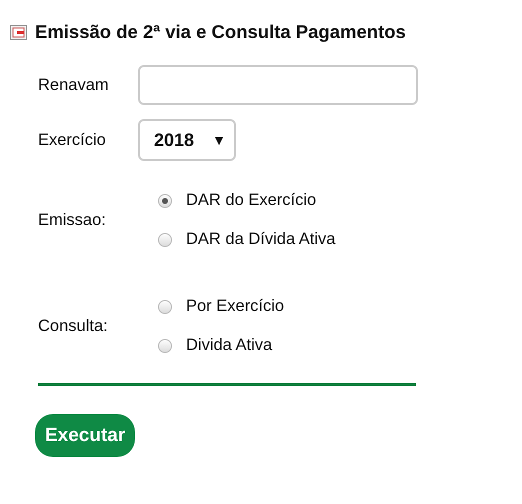  Describe the element at coordinates (72, 140) in the screenshot. I see `field-label: Exercício` at that location.